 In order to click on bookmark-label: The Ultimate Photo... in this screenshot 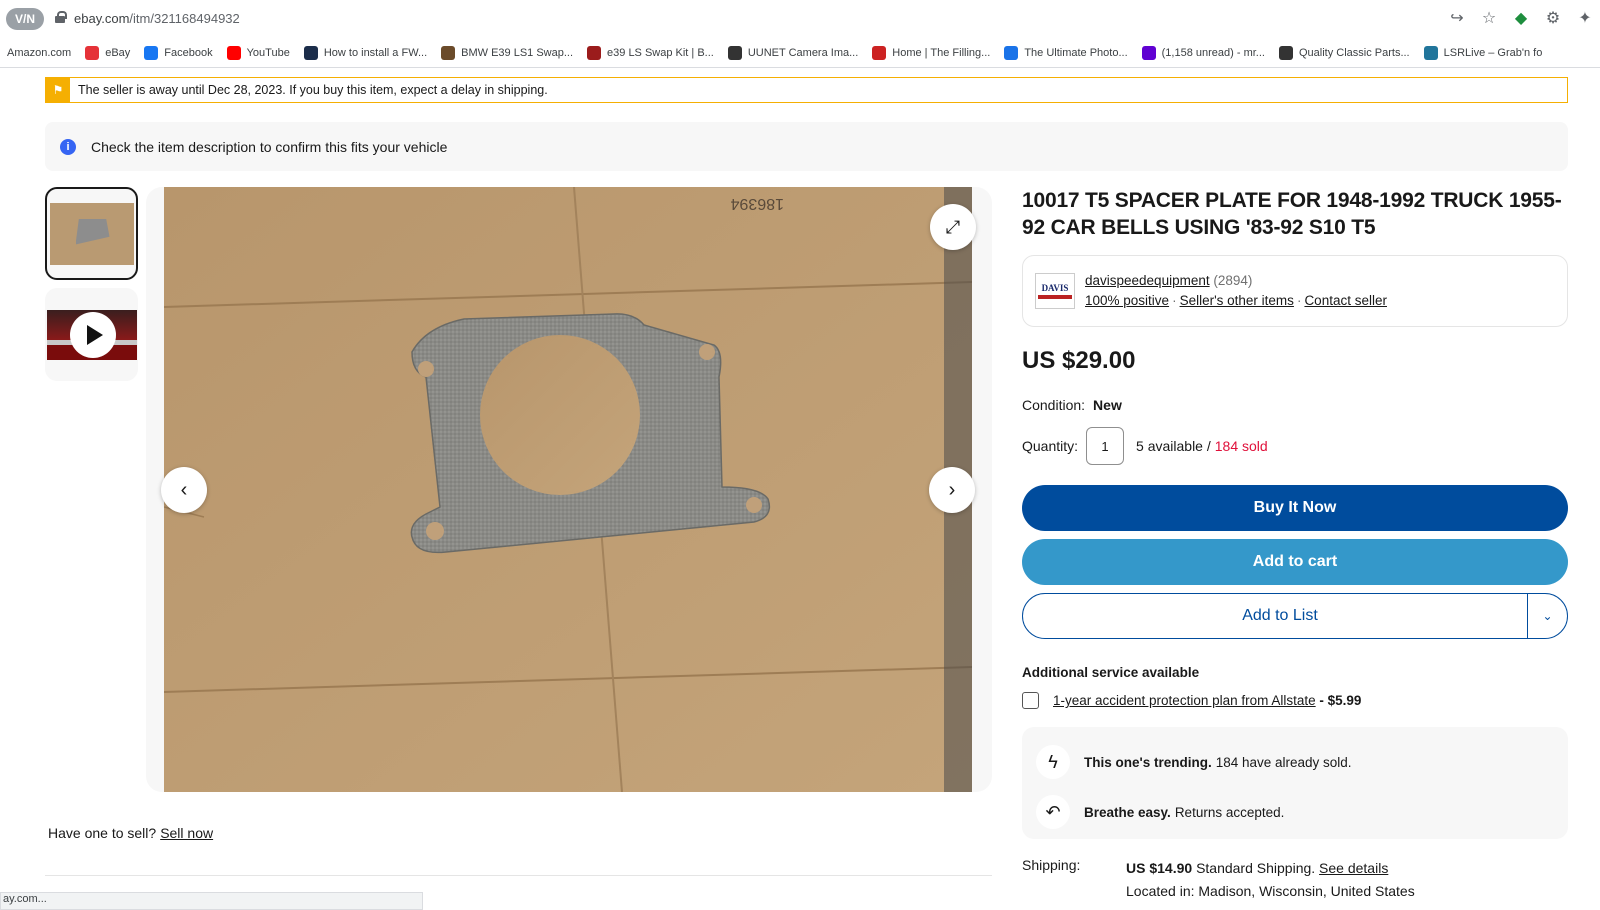, I will do `click(1076, 52)`.